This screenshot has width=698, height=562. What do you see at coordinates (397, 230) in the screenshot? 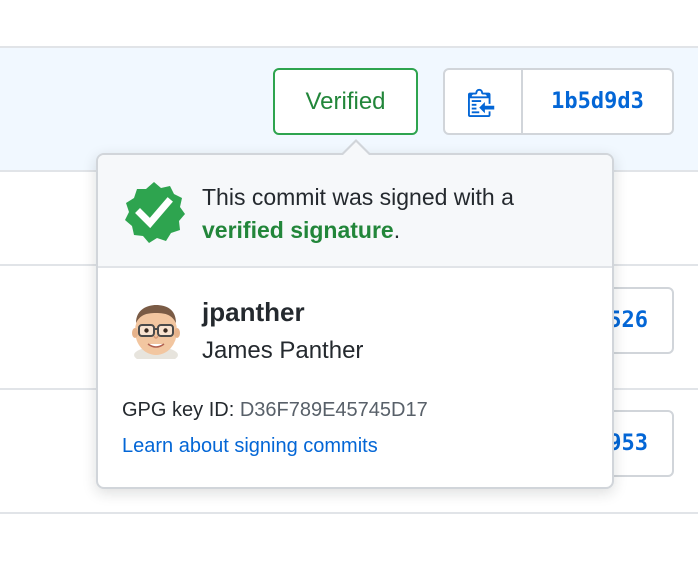
I see `signature-message-suffix: .` at bounding box center [397, 230].